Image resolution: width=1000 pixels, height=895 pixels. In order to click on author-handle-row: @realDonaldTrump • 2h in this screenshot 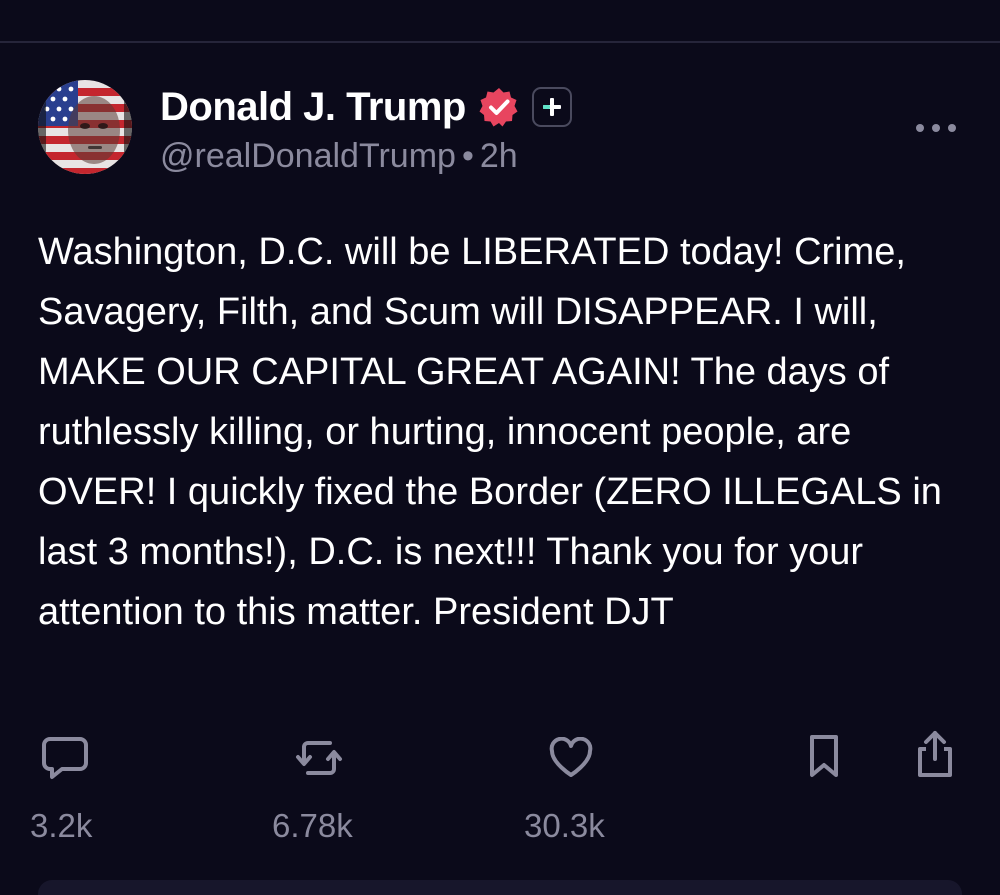, I will do `click(339, 156)`.